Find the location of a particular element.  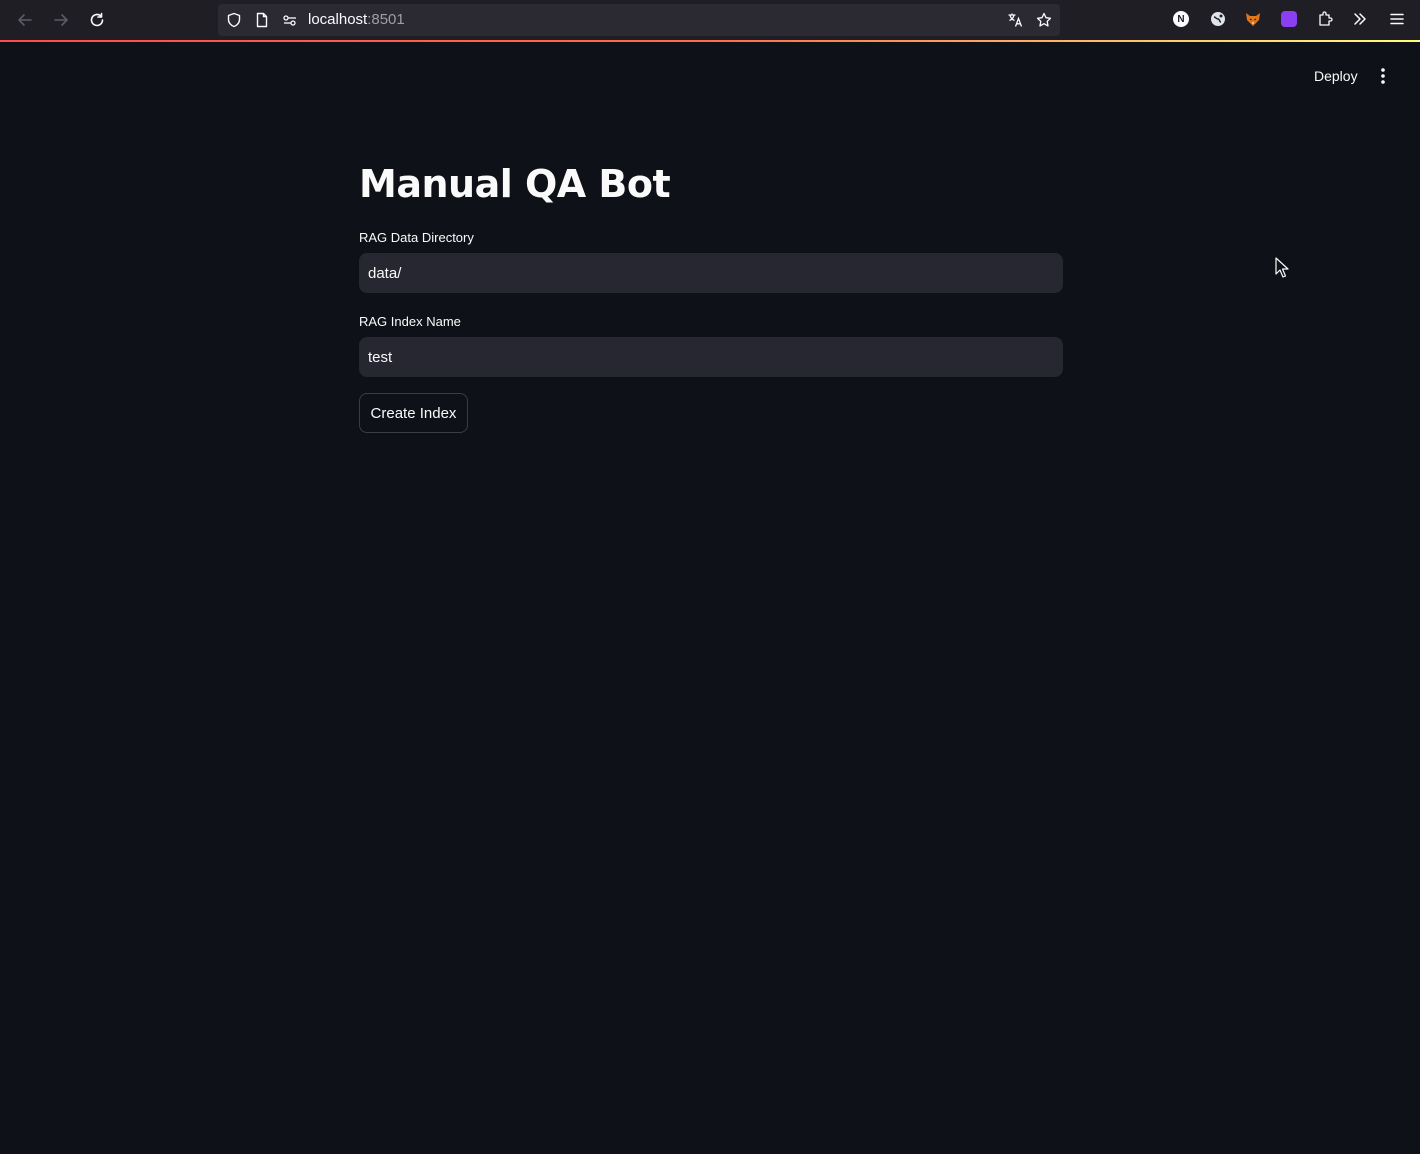

chevrons-right-icon is located at coordinates (1360, 19).